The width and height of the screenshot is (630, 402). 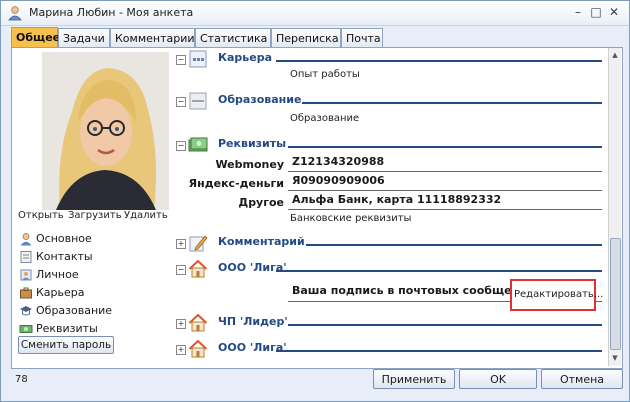 I want to click on section-leader: + ЧП 'Лидер', so click(x=390, y=324).